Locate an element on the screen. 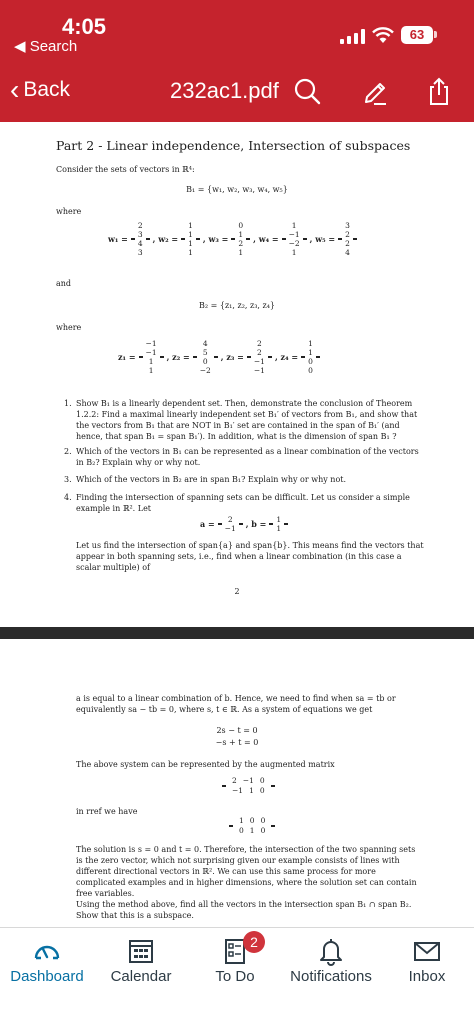  chevron-left-icon: ‹ is located at coordinates (15, 89).